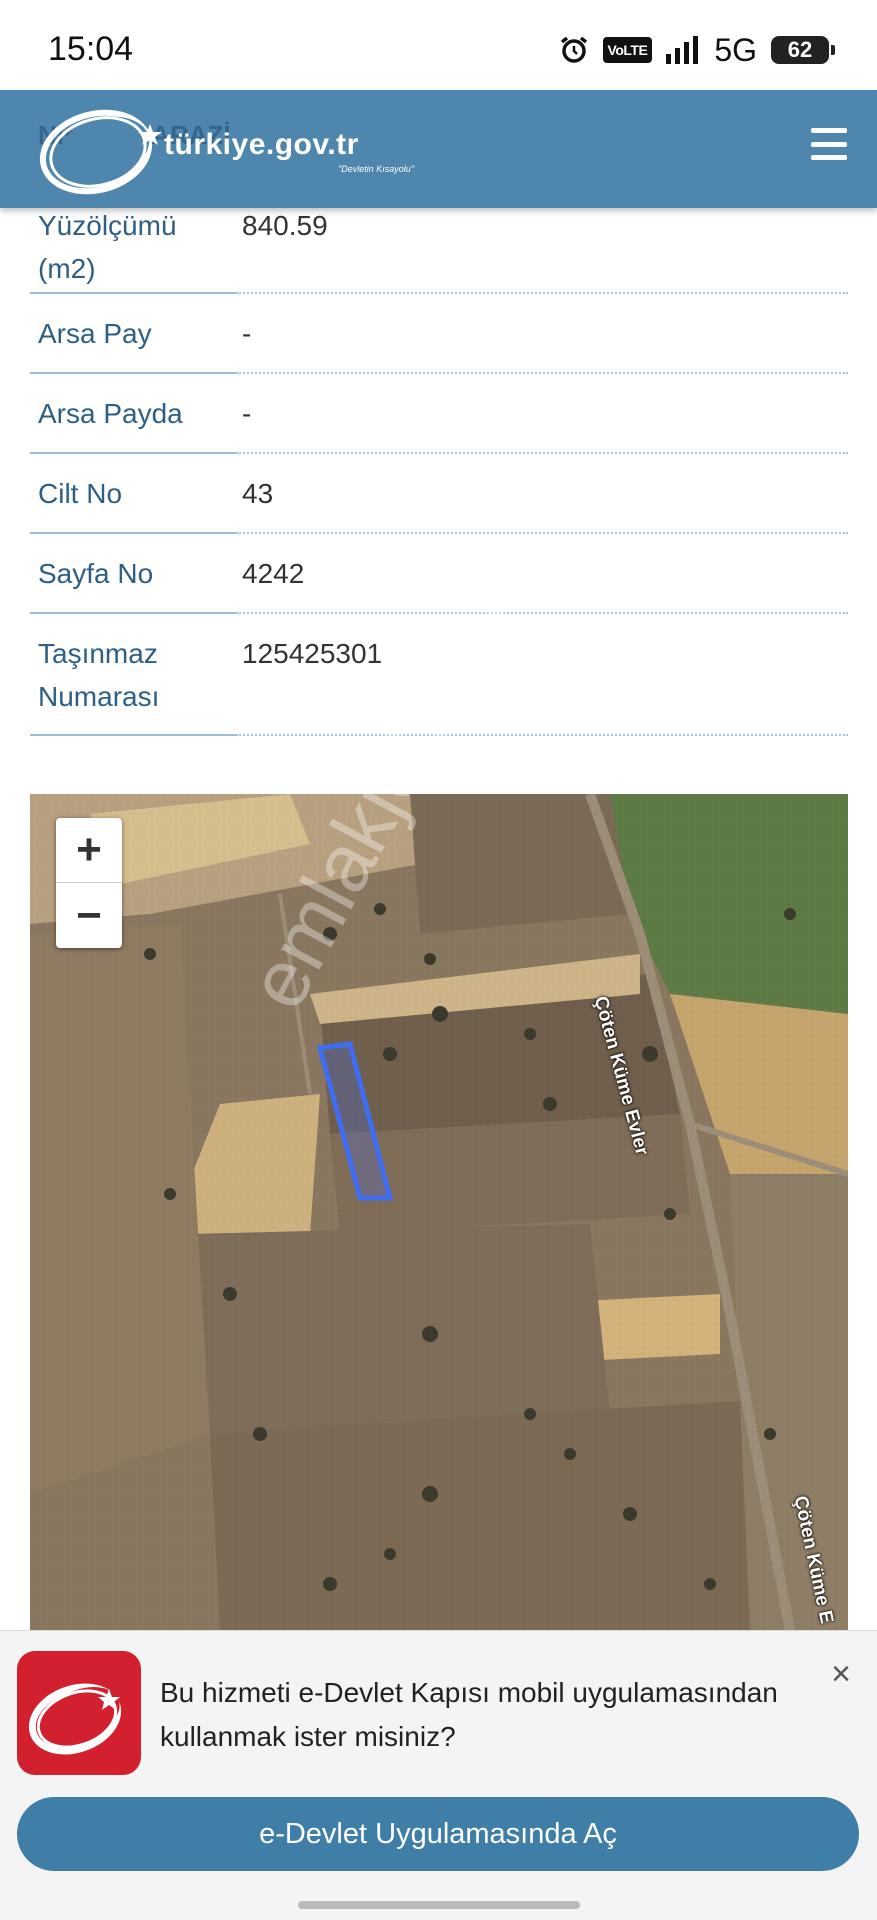 Image resolution: width=877 pixels, height=1920 pixels. I want to click on network-type: 5G, so click(735, 49).